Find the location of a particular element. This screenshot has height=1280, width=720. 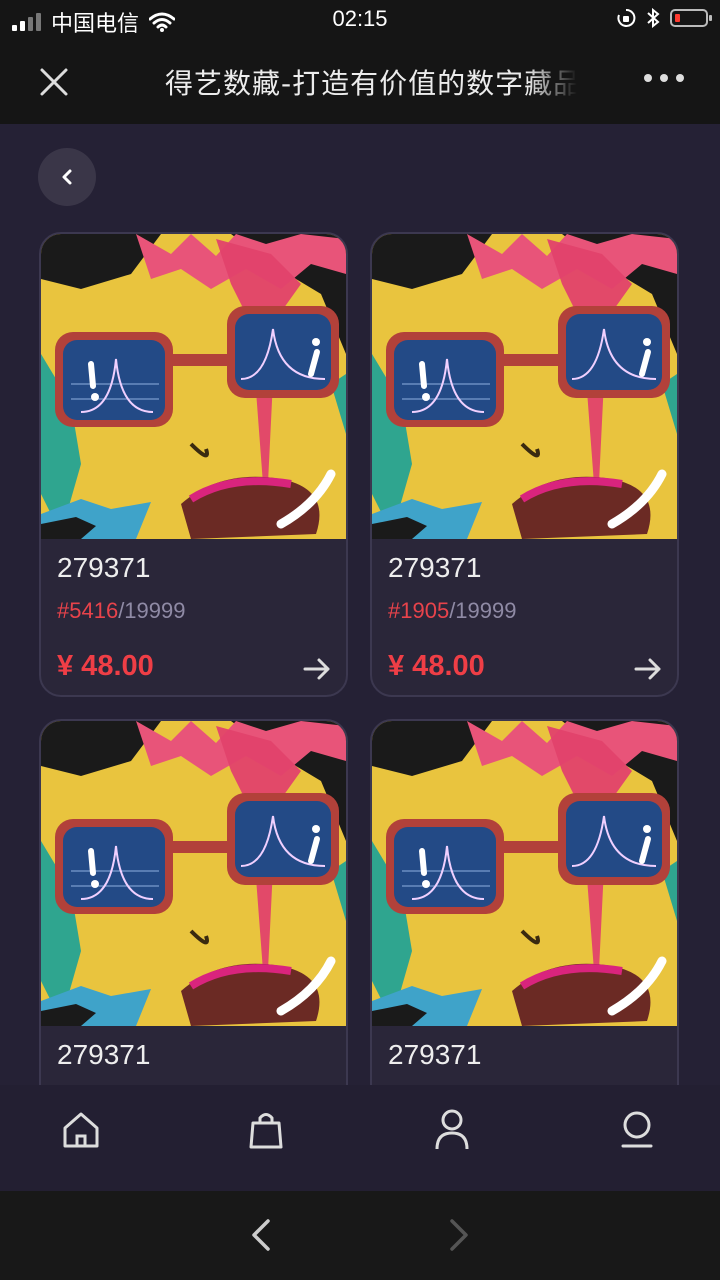

back-button is located at coordinates (67, 177).